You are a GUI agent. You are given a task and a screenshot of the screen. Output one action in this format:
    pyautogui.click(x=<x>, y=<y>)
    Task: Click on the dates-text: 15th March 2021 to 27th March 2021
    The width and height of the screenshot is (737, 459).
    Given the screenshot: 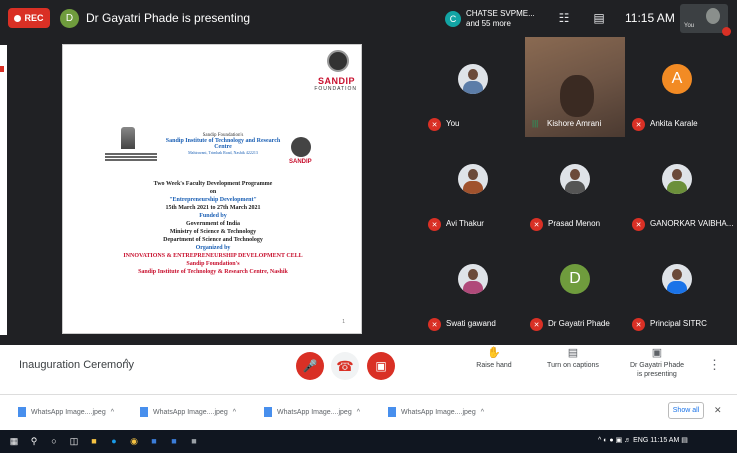 What is the action you would take?
    pyautogui.click(x=213, y=208)
    